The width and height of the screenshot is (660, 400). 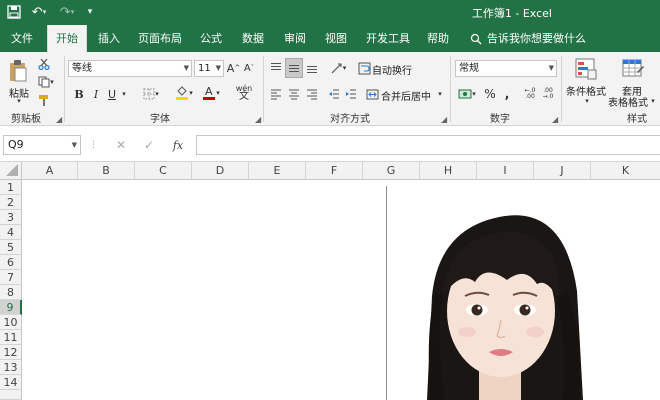 I want to click on name-box-value: Q9, so click(x=16, y=144).